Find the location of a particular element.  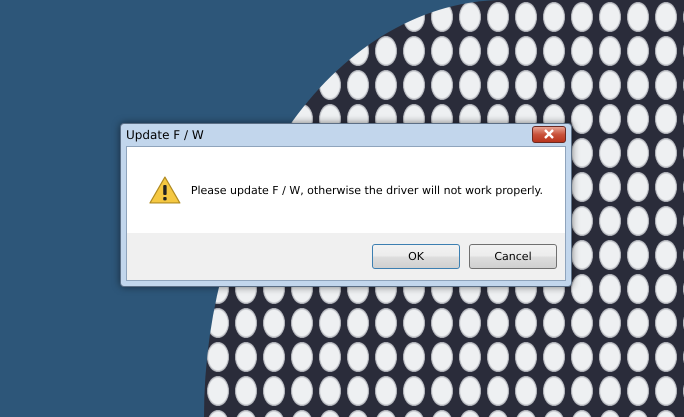

close-icon is located at coordinates (549, 134).